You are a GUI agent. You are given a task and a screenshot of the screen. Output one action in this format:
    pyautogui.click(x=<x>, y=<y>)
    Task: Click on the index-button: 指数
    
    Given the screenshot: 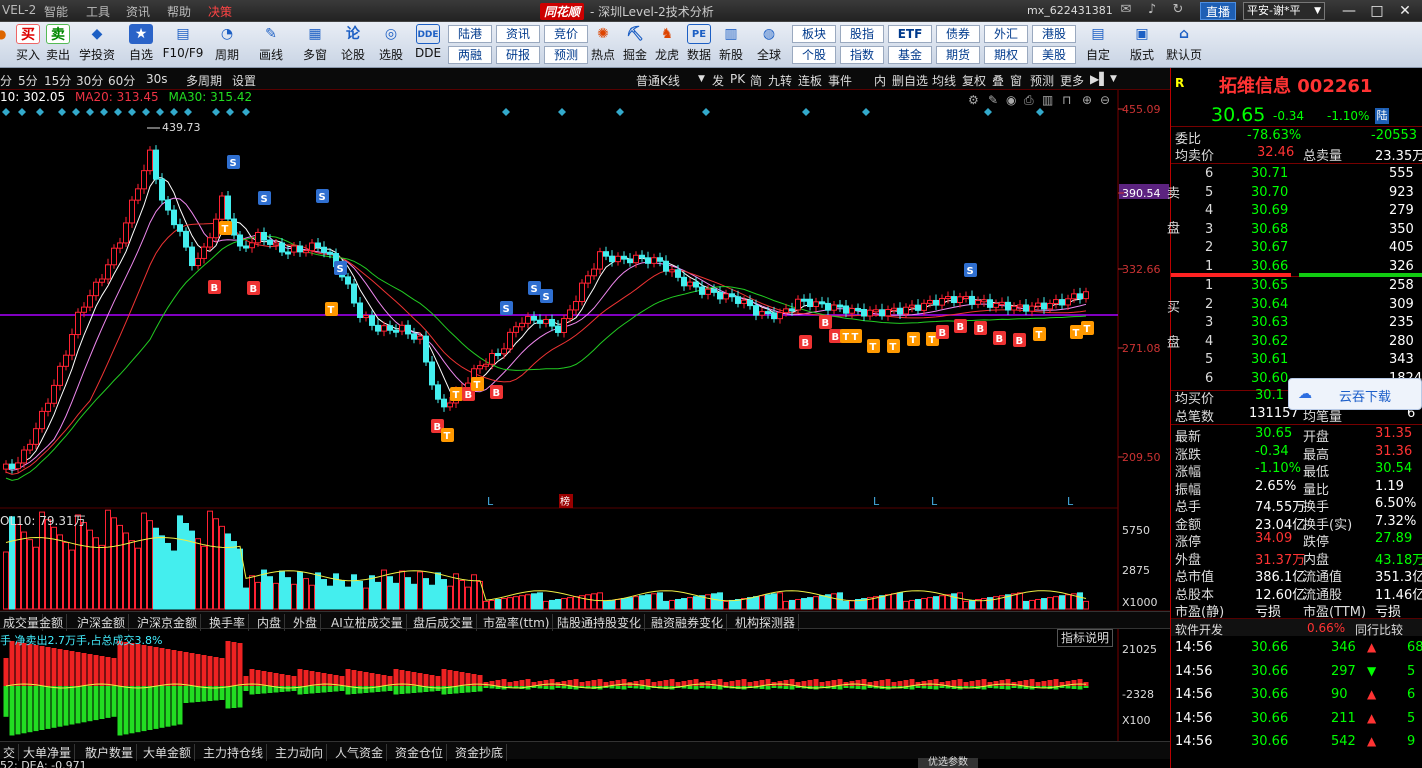 What is the action you would take?
    pyautogui.click(x=862, y=55)
    